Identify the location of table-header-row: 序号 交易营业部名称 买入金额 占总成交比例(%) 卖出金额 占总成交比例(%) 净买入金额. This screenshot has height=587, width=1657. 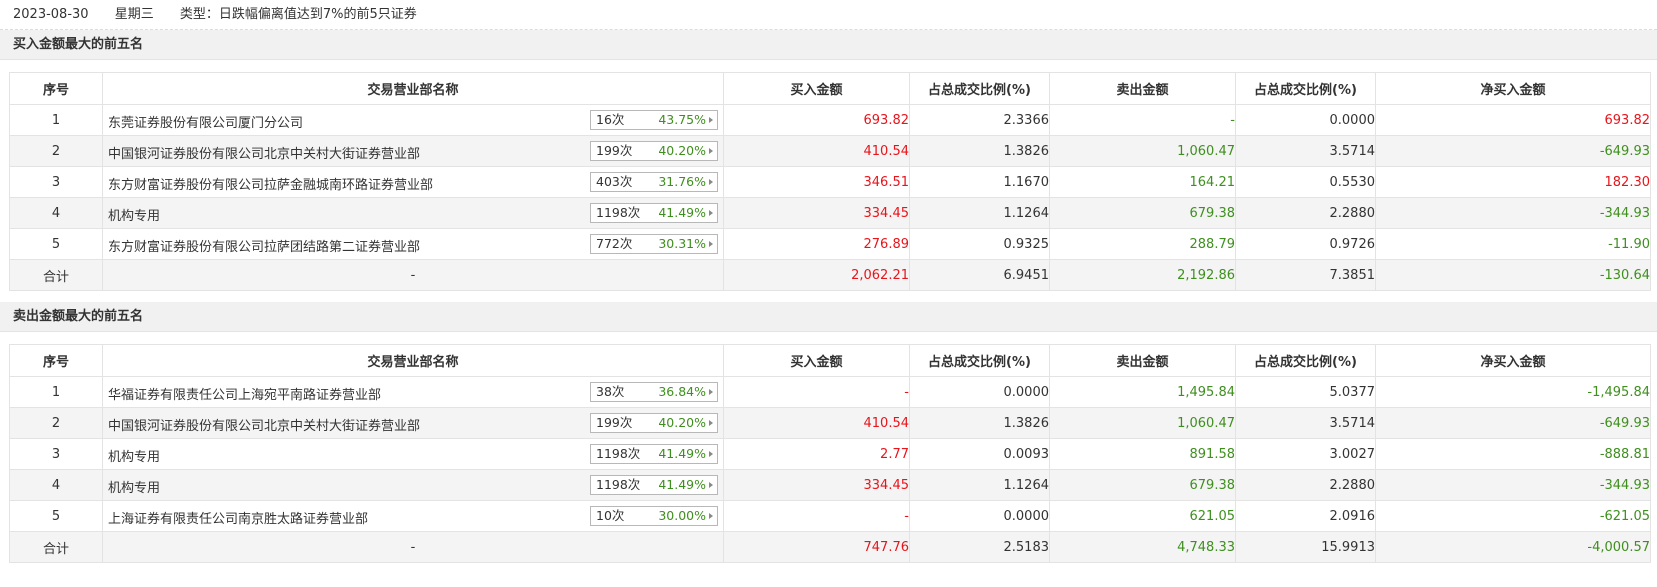
(830, 88).